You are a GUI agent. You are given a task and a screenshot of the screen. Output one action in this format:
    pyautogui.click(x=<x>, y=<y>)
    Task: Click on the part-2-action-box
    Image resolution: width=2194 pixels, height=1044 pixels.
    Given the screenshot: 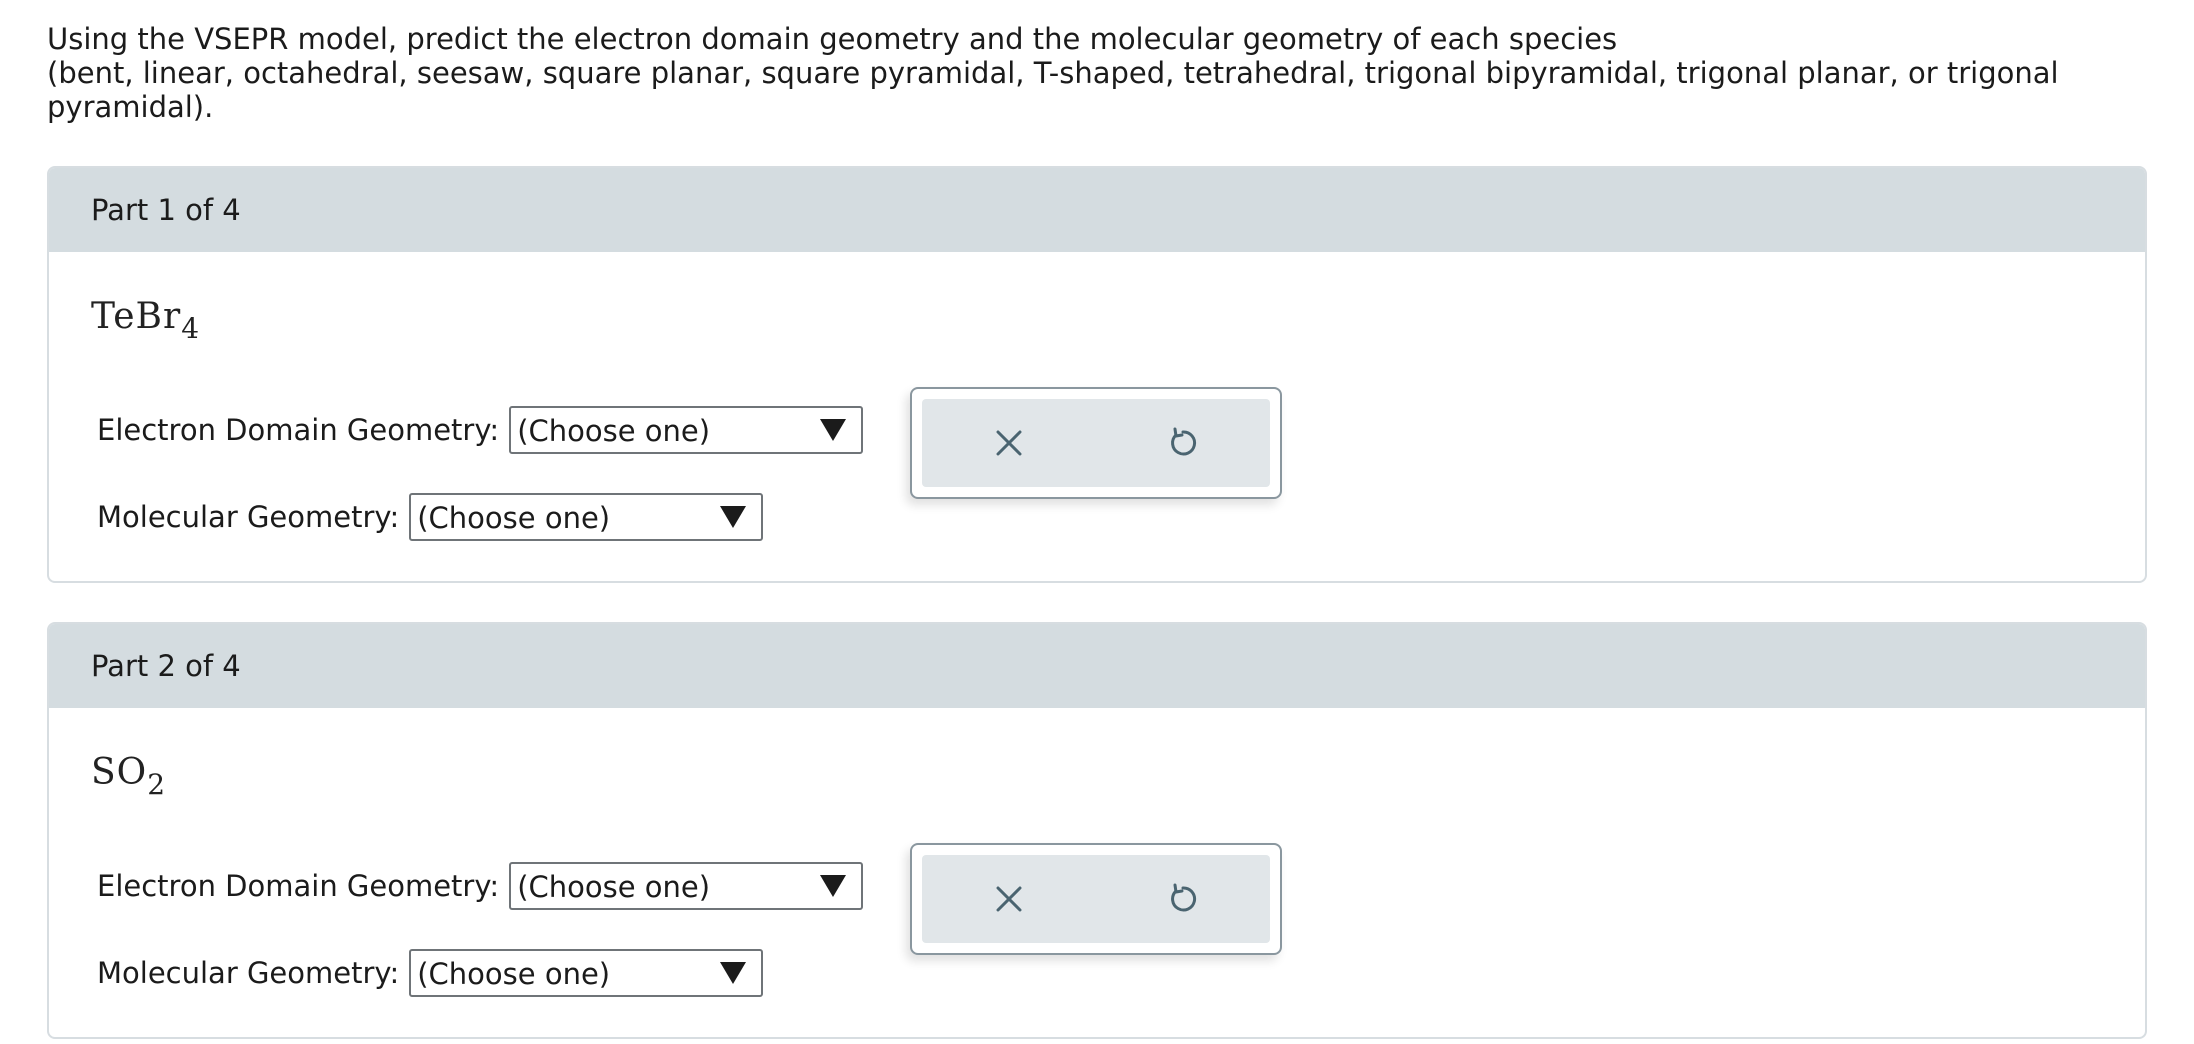 What is the action you would take?
    pyautogui.click(x=1096, y=899)
    